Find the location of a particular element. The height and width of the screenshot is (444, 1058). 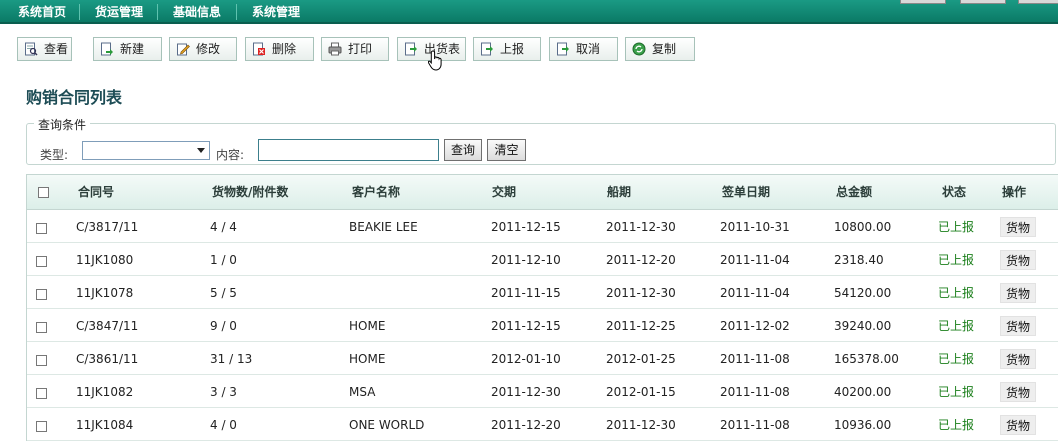

print-label: 打印 is located at coordinates (360, 49).